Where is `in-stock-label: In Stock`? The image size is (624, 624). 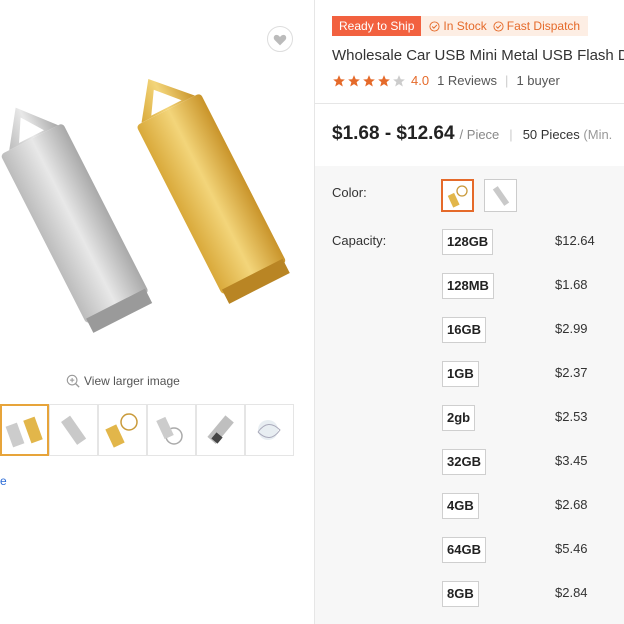 in-stock-label: In Stock is located at coordinates (465, 26).